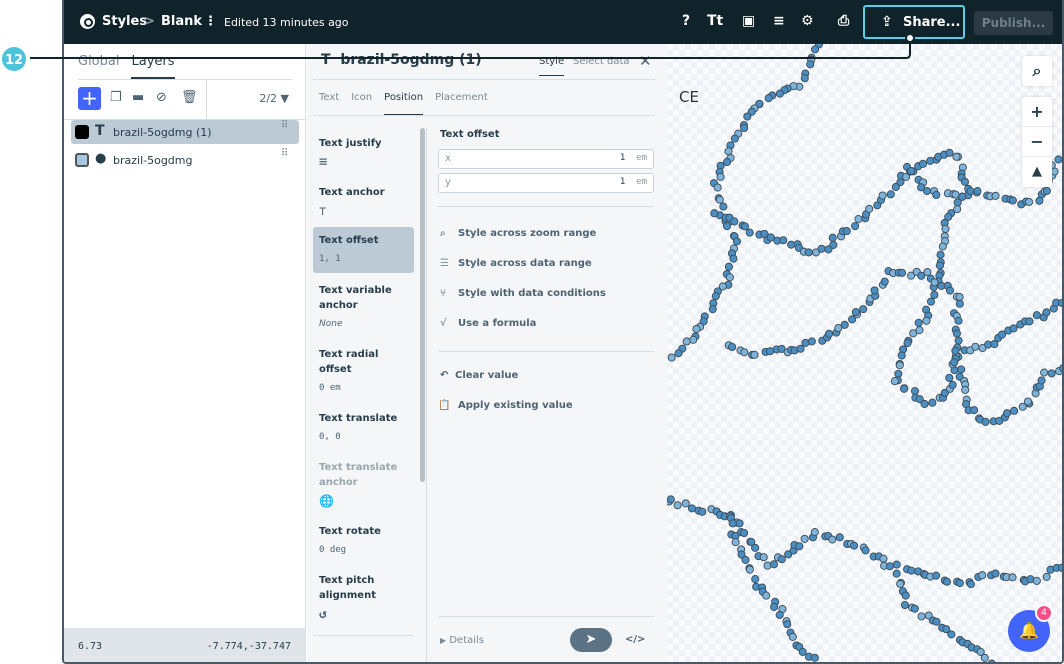  I want to click on layer-title: T brazil-5ogdmg (1), so click(401, 60).